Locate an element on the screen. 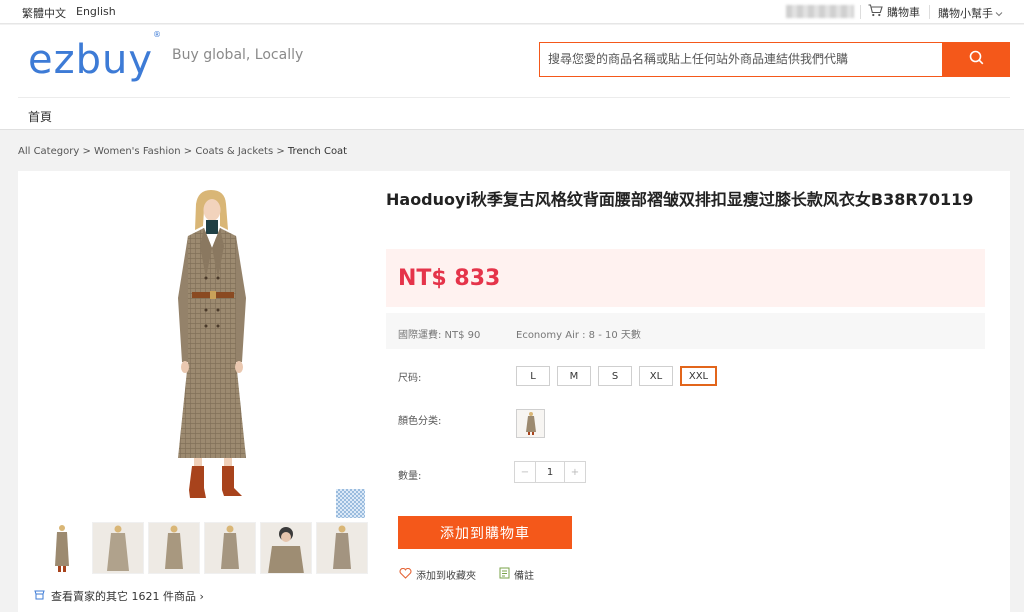 This screenshot has height=612, width=1024. seller-more-products-link: 查看賣家的其它 1621 件商品 › is located at coordinates (119, 596).